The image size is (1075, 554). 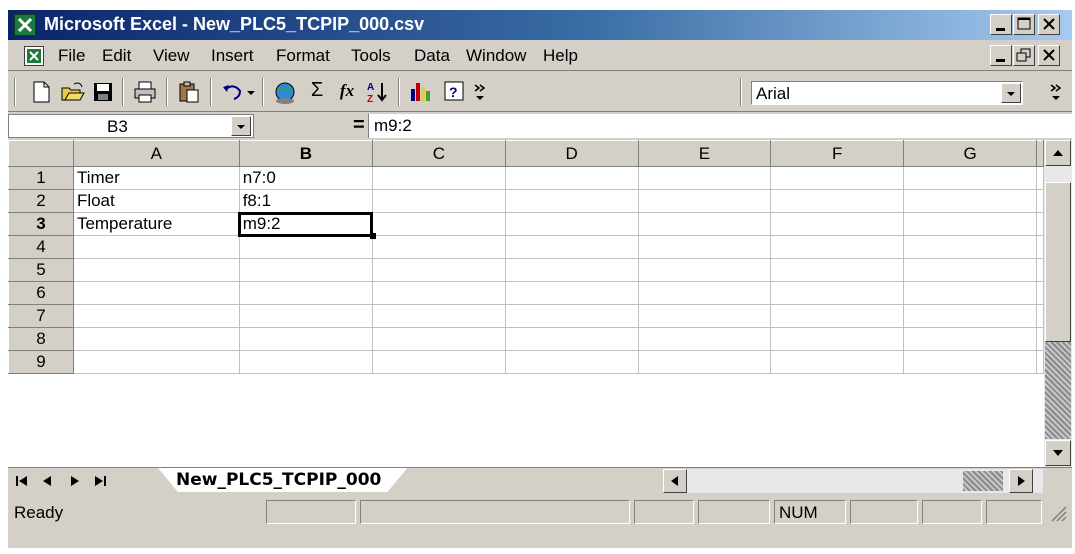 What do you see at coordinates (305, 201) in the screenshot?
I see `cell-b2: f8:1` at bounding box center [305, 201].